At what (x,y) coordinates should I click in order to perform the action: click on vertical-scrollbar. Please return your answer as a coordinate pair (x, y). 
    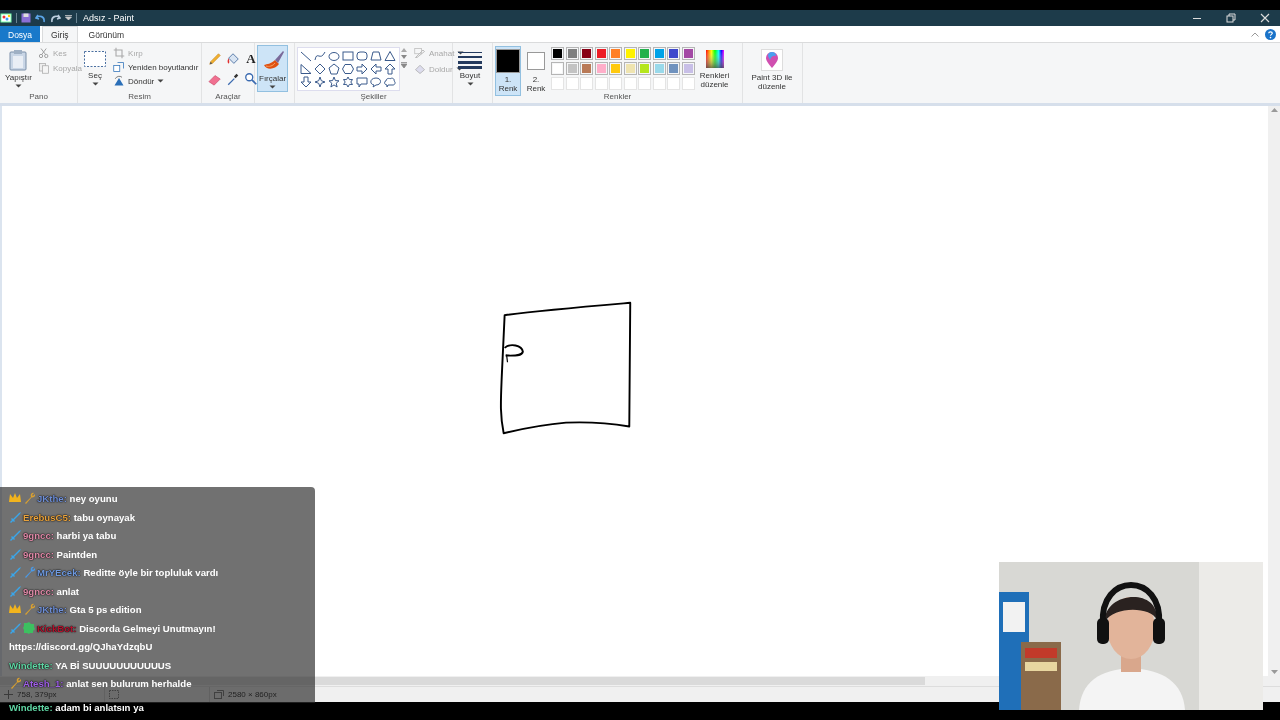
    Looking at the image, I should click on (1274, 391).